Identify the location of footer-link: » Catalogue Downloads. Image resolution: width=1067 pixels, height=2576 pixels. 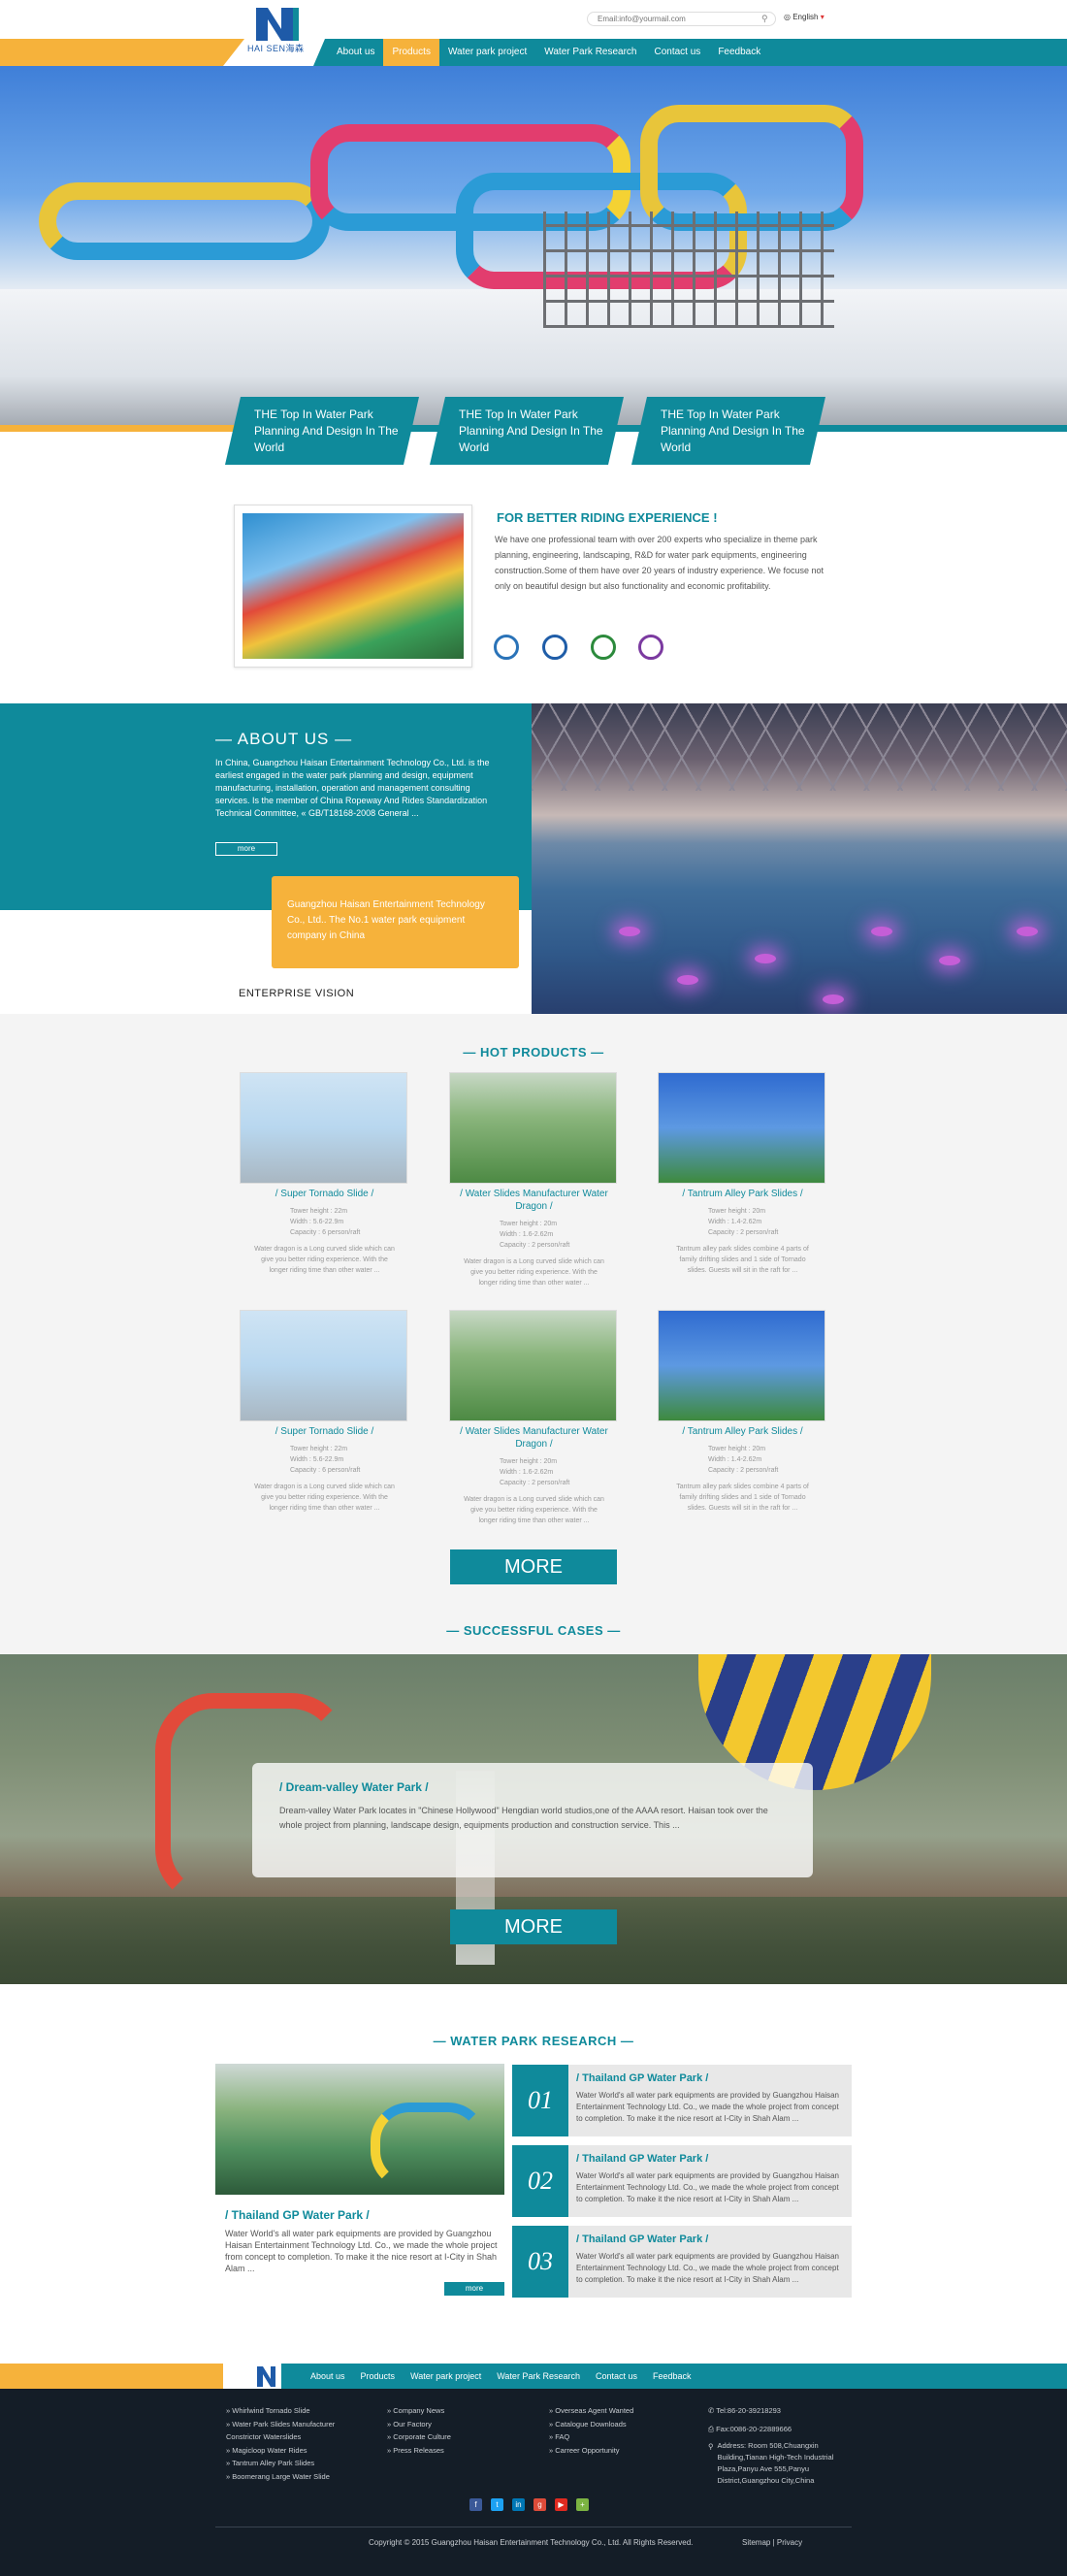
(591, 2424).